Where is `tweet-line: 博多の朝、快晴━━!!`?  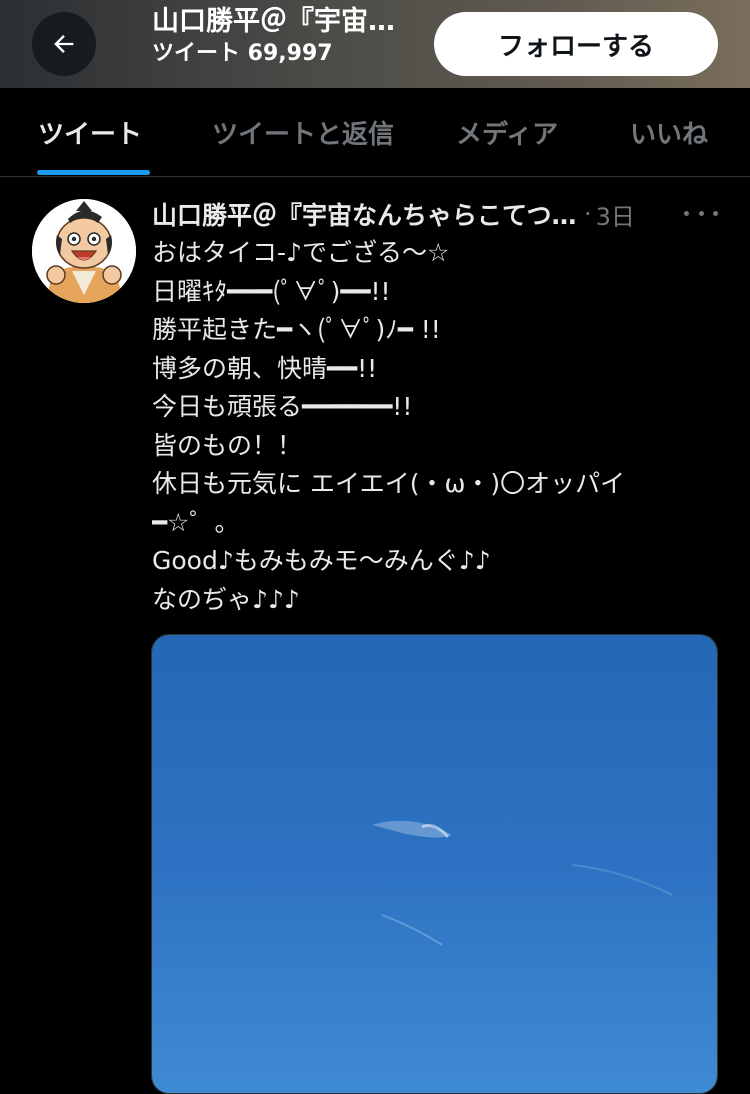
tweet-line: 博多の朝、快晴━━!! is located at coordinates (265, 368).